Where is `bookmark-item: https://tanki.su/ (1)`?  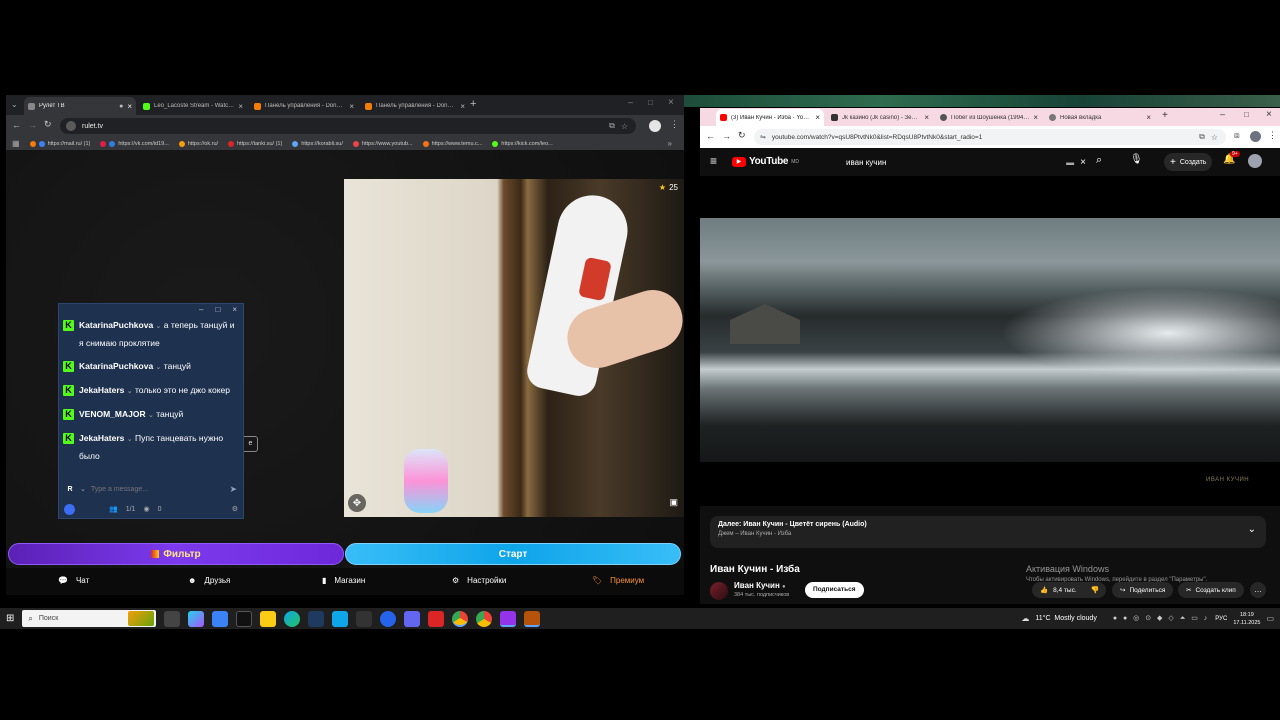
bookmark-item: https://tanki.su/ (1) is located at coordinates (255, 143).